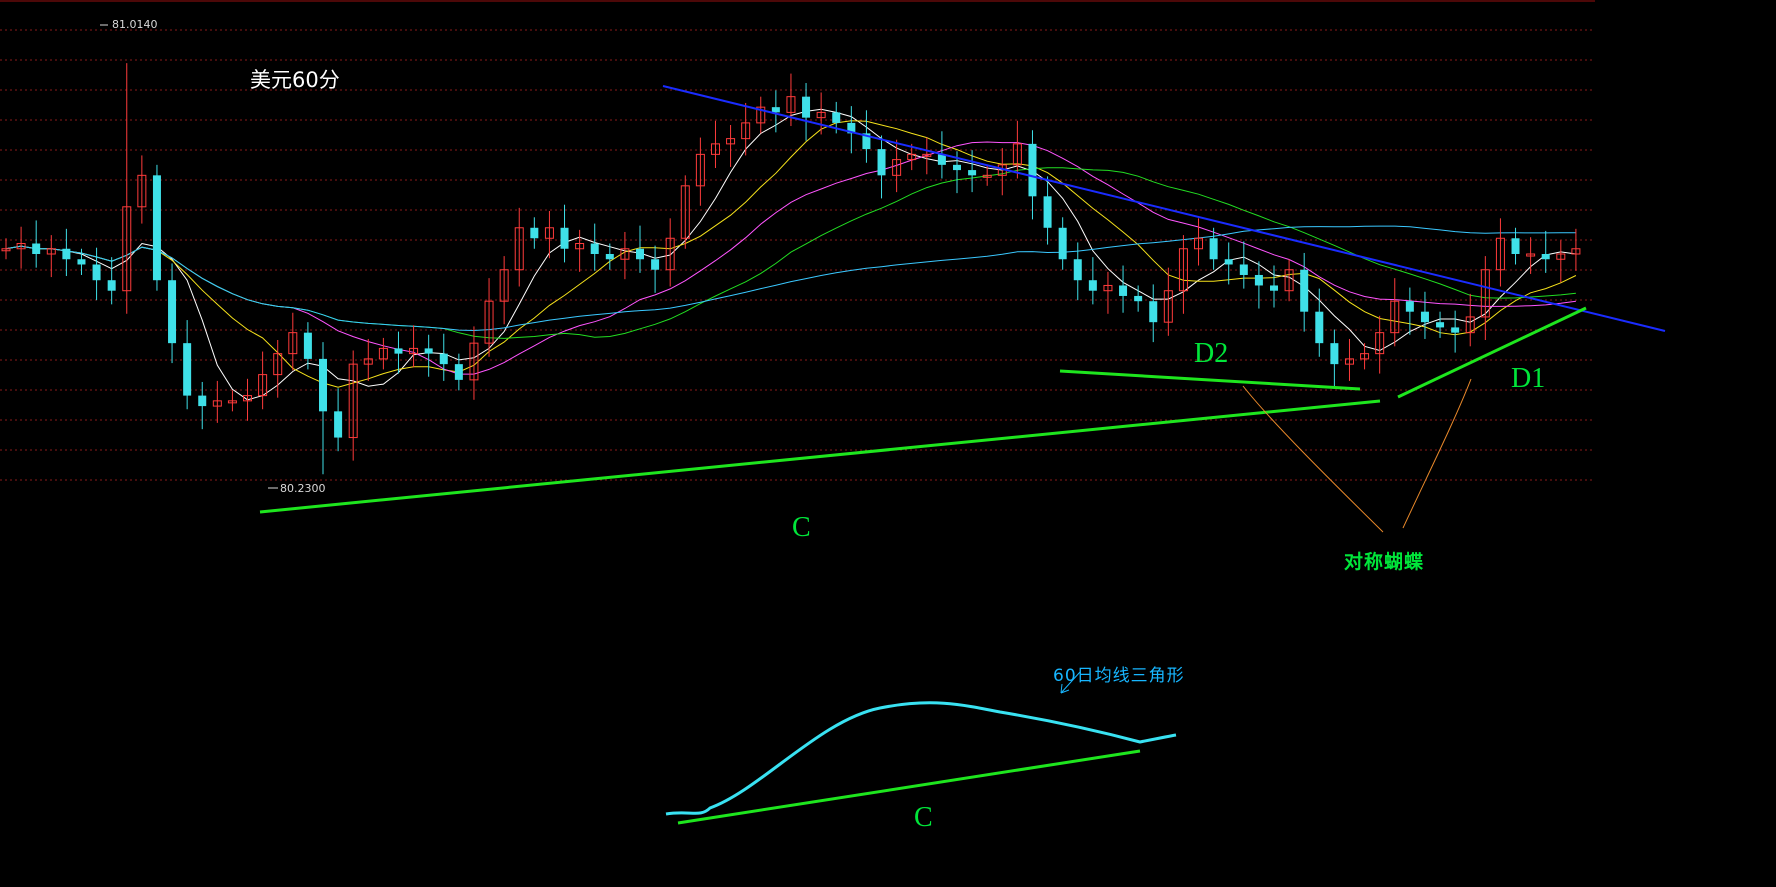  I want to click on support-line-d2, so click(1210, 380).